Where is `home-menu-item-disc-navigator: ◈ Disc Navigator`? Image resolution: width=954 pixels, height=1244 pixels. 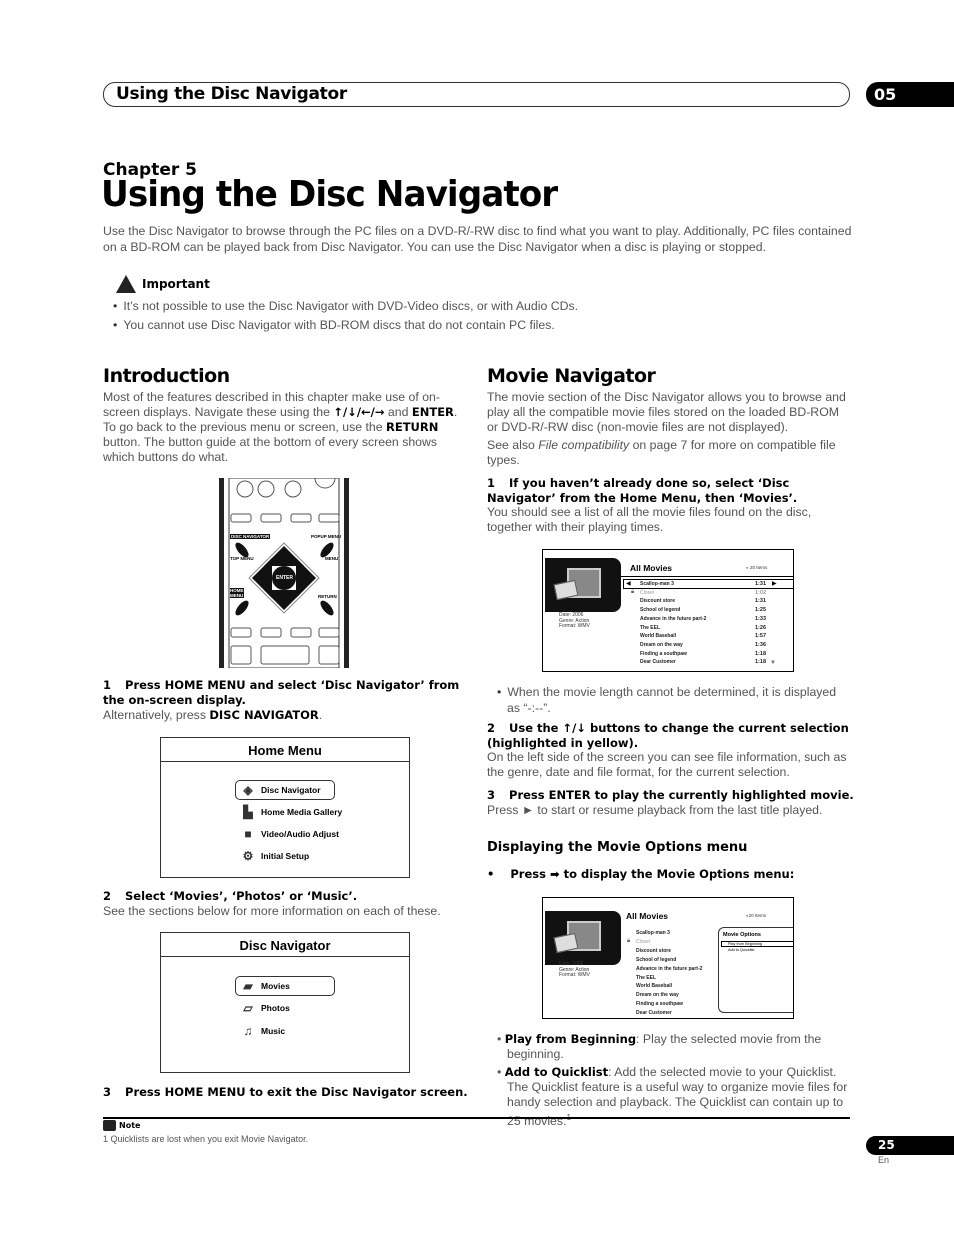
home-menu-item-disc-navigator: ◈ Disc Navigator is located at coordinates (285, 790).